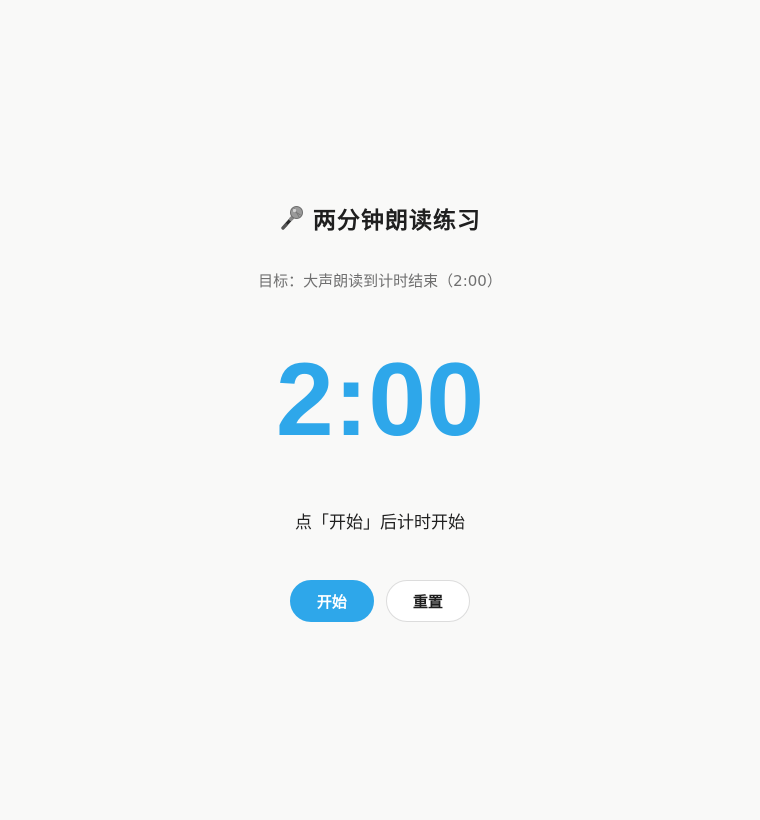 The height and width of the screenshot is (820, 760). Describe the element at coordinates (380, 601) in the screenshot. I see `button-row: 开始 重置` at that location.